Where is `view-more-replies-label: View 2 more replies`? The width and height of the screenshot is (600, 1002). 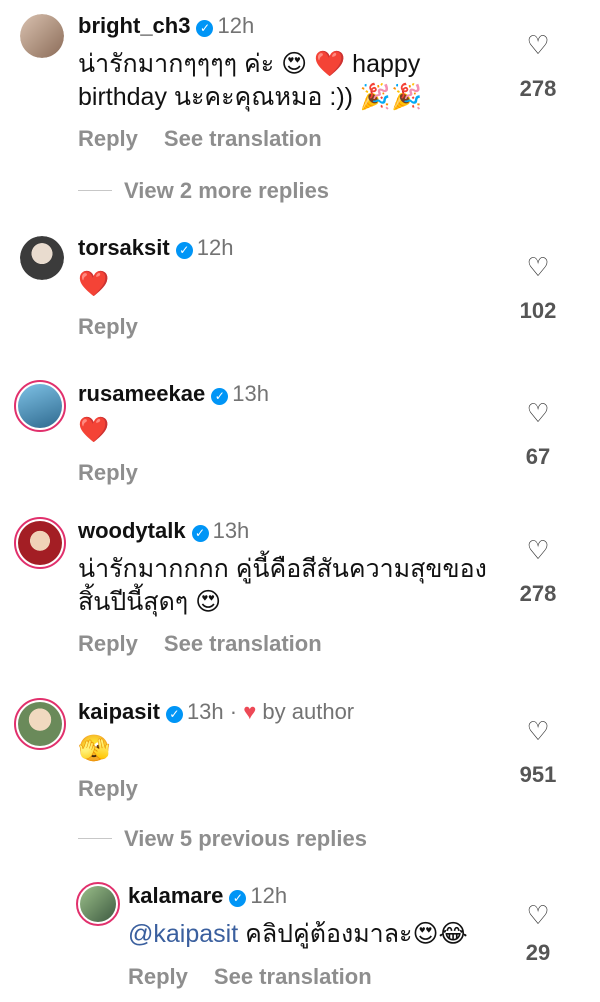 view-more-replies-label: View 2 more replies is located at coordinates (227, 190).